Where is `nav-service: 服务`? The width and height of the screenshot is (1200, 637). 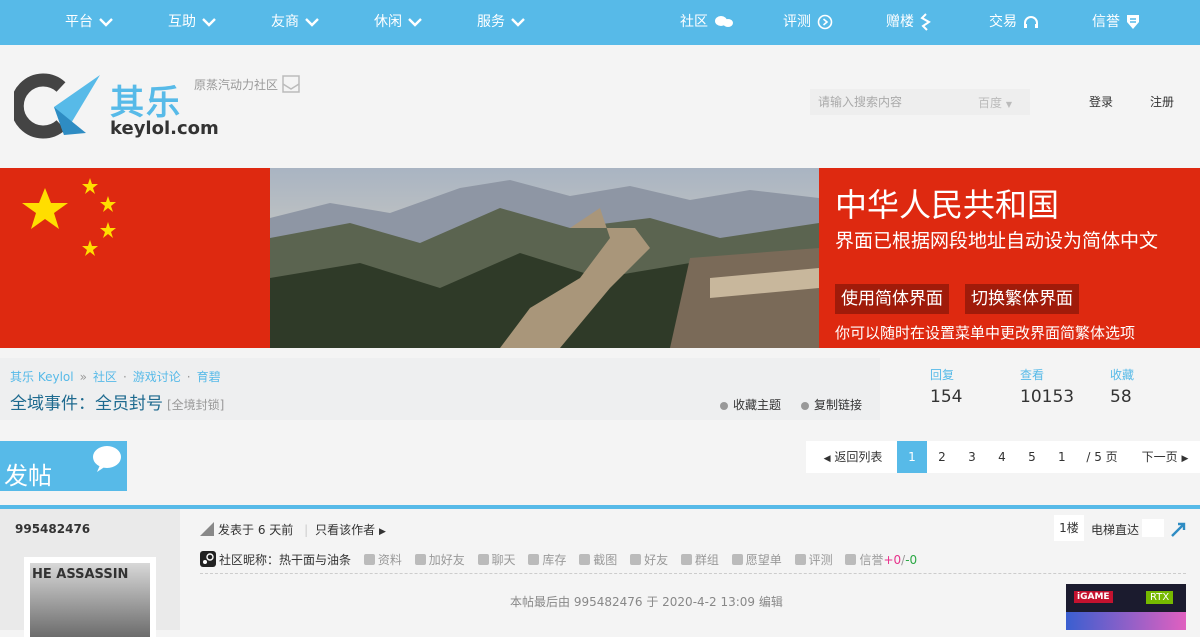 nav-service: 服务 is located at coordinates (501, 22).